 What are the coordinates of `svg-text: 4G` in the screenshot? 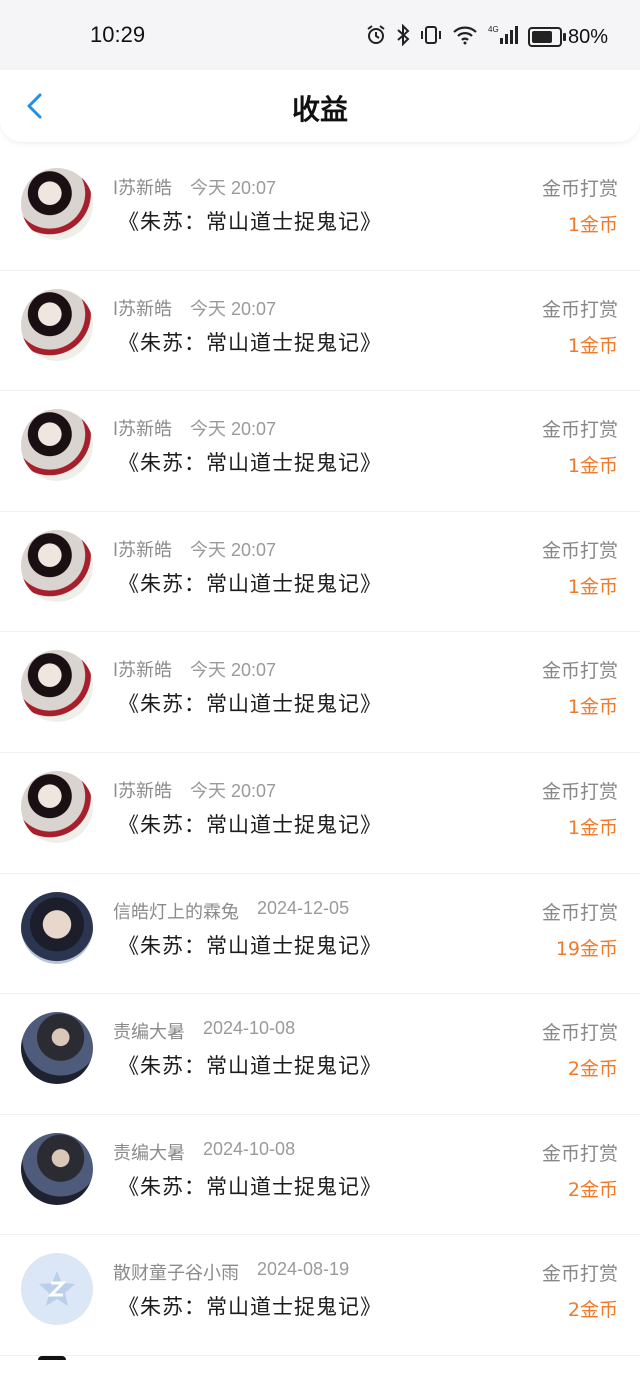 It's located at (493, 29).